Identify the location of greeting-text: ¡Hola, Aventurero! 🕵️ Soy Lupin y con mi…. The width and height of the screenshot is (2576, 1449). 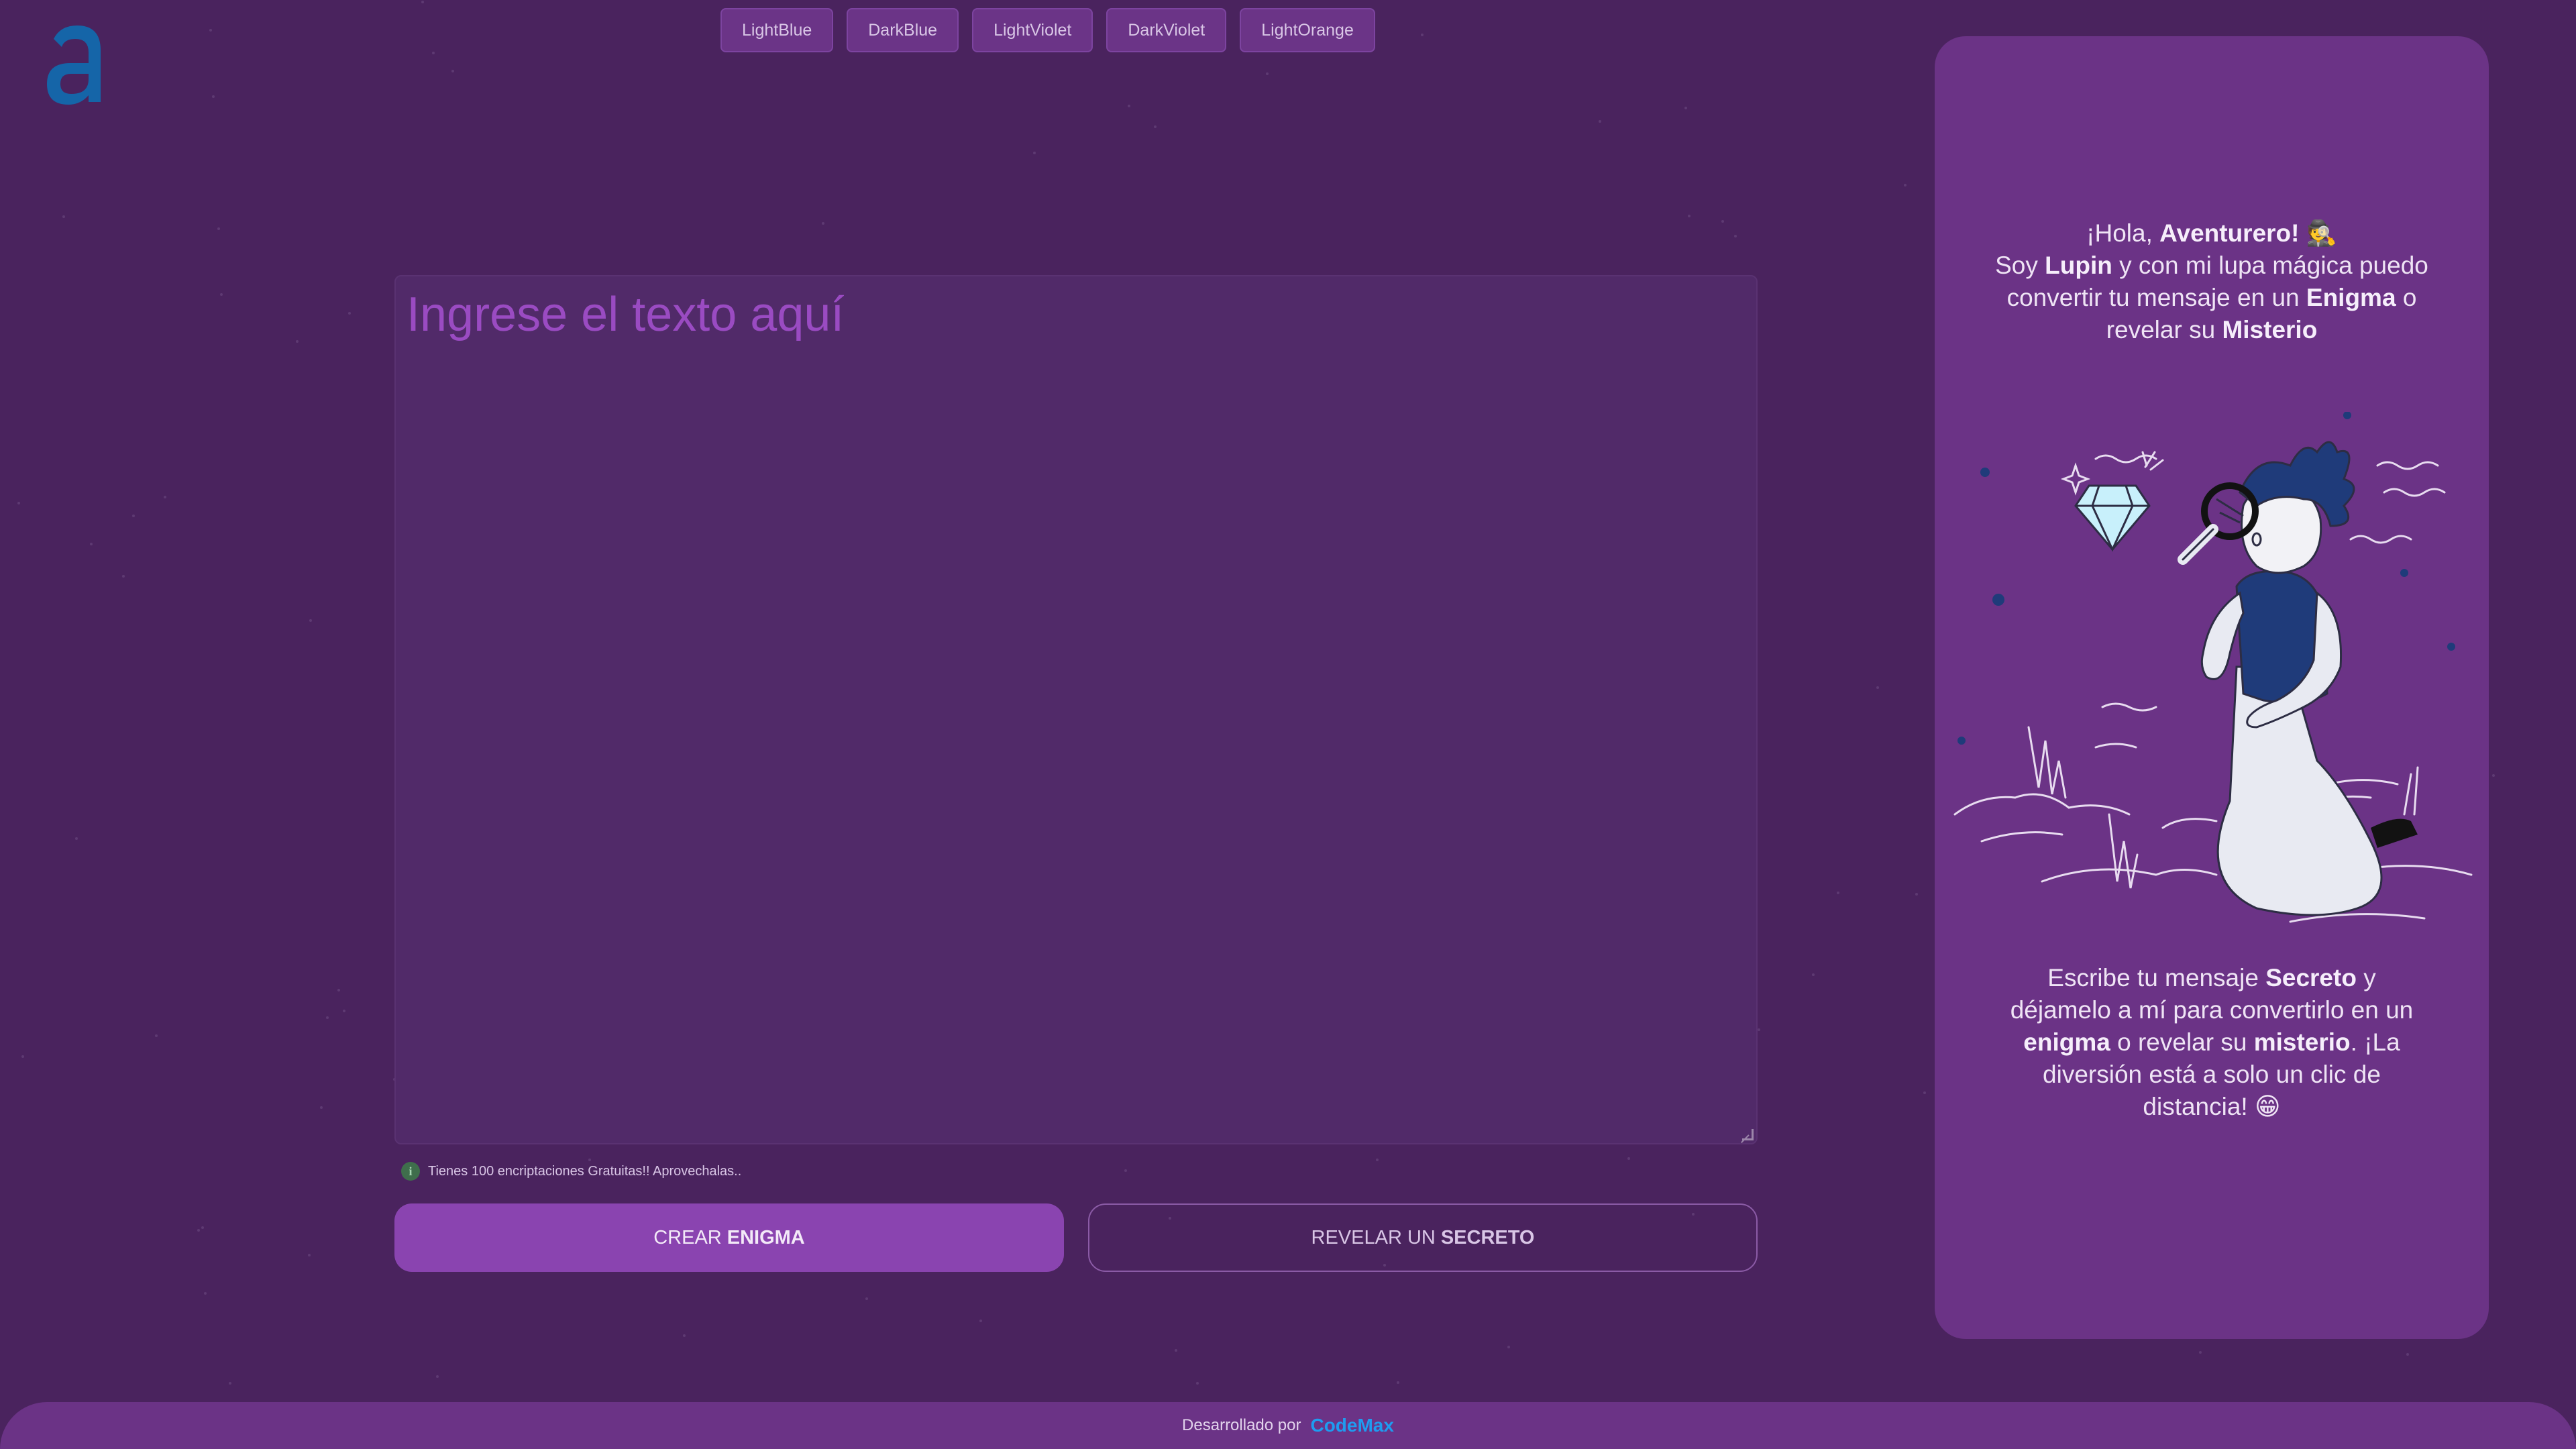
(2212, 281).